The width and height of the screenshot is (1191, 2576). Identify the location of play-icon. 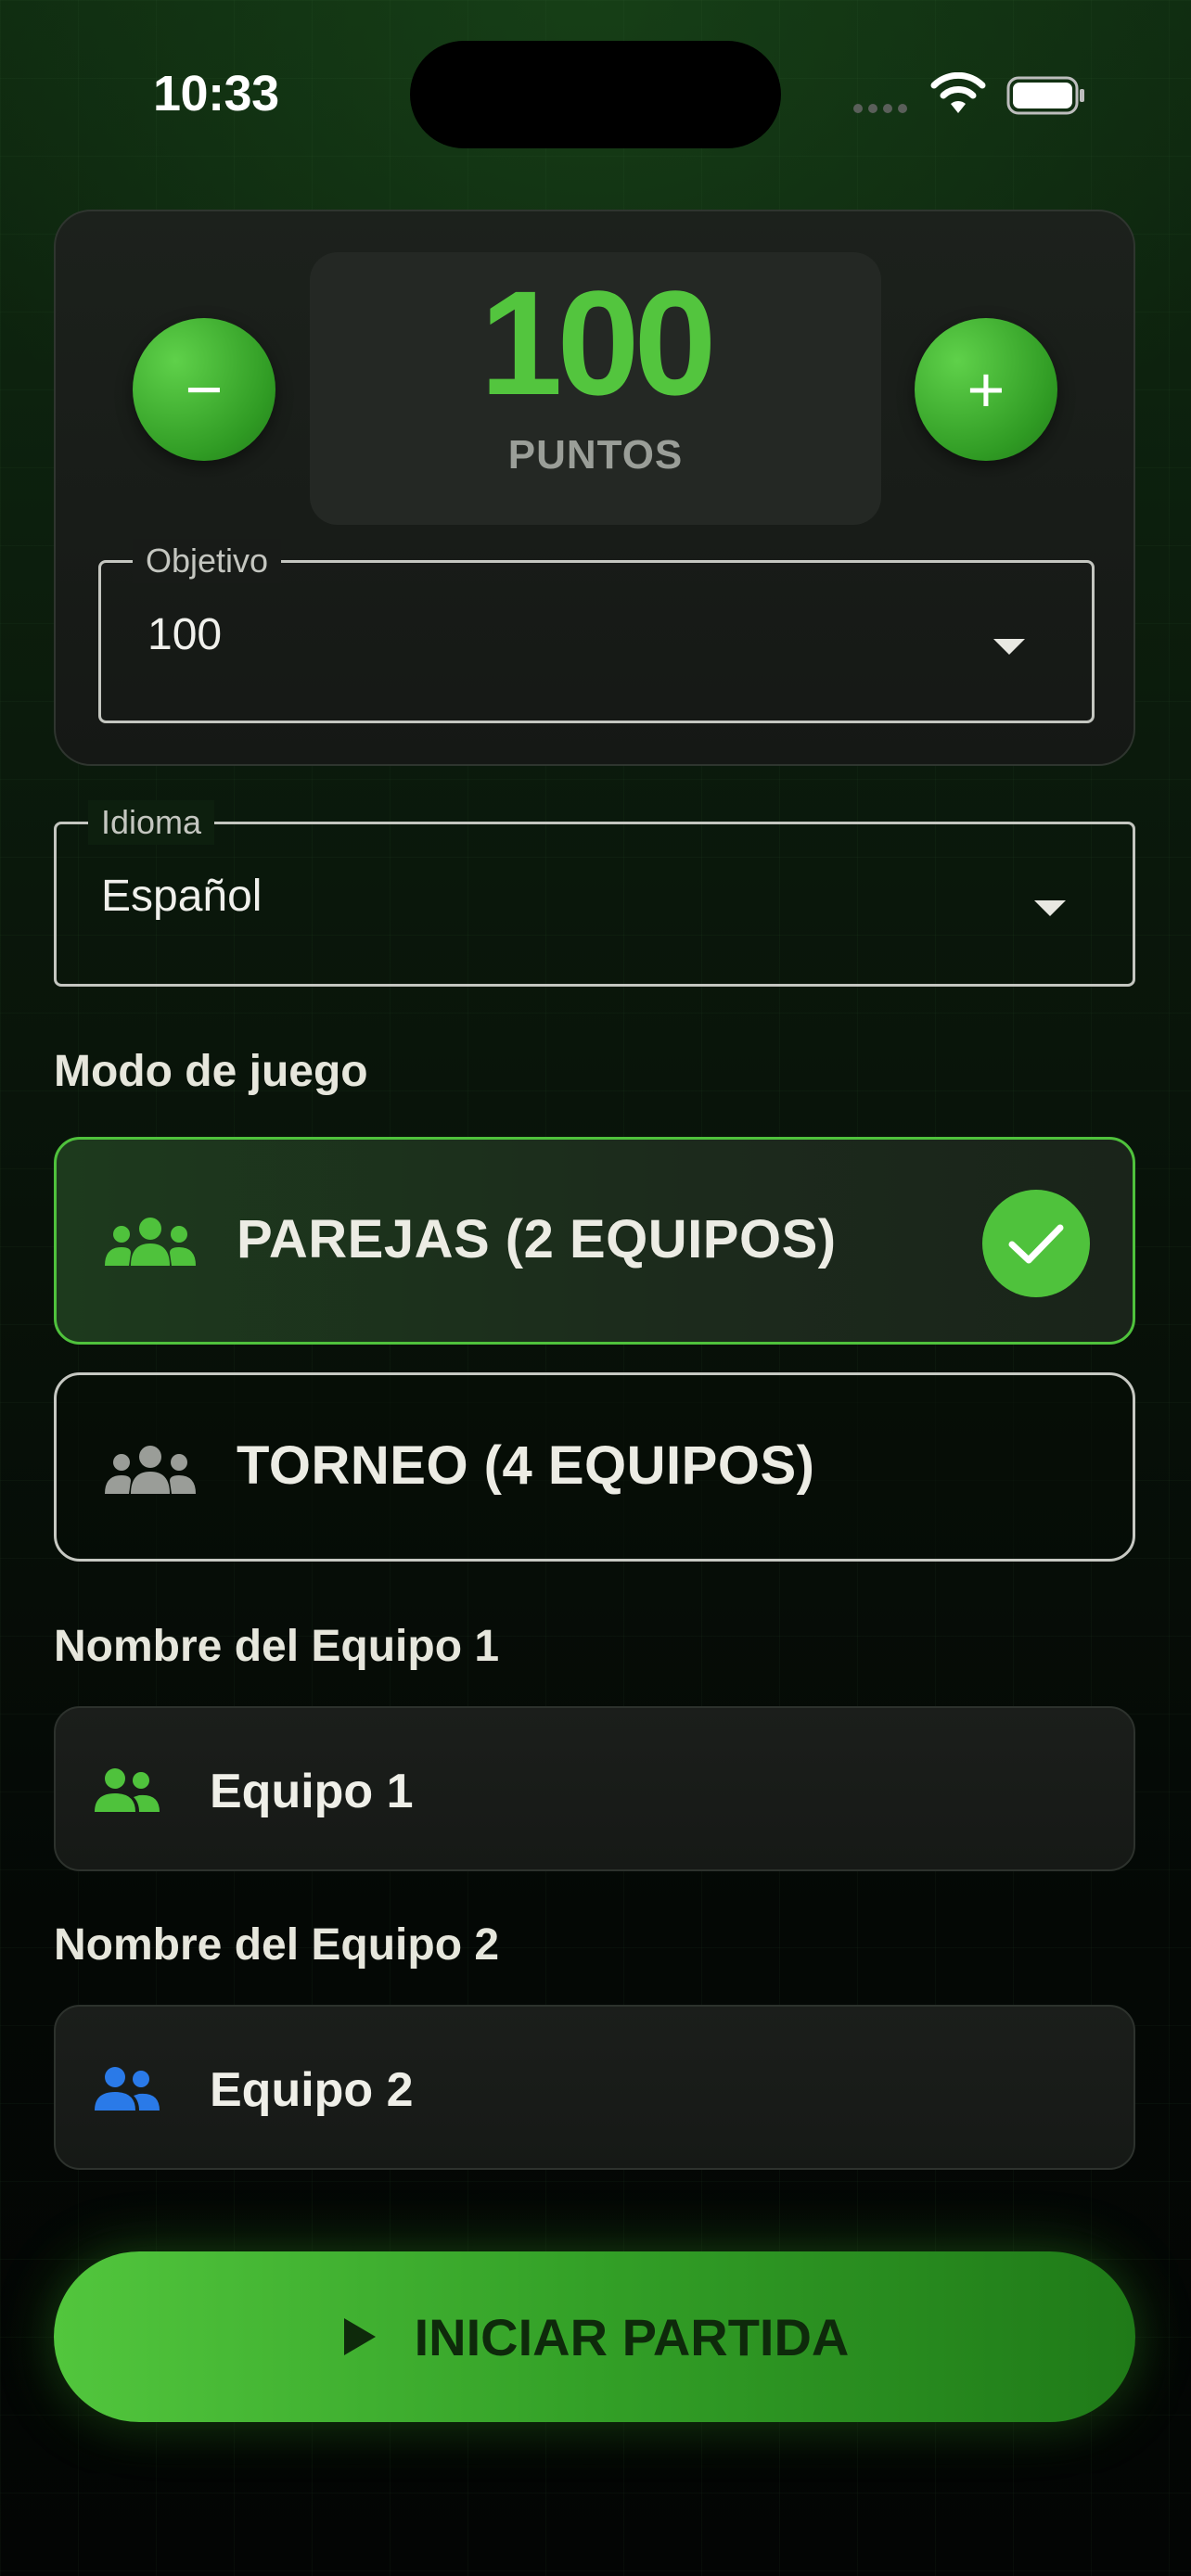
(360, 2337).